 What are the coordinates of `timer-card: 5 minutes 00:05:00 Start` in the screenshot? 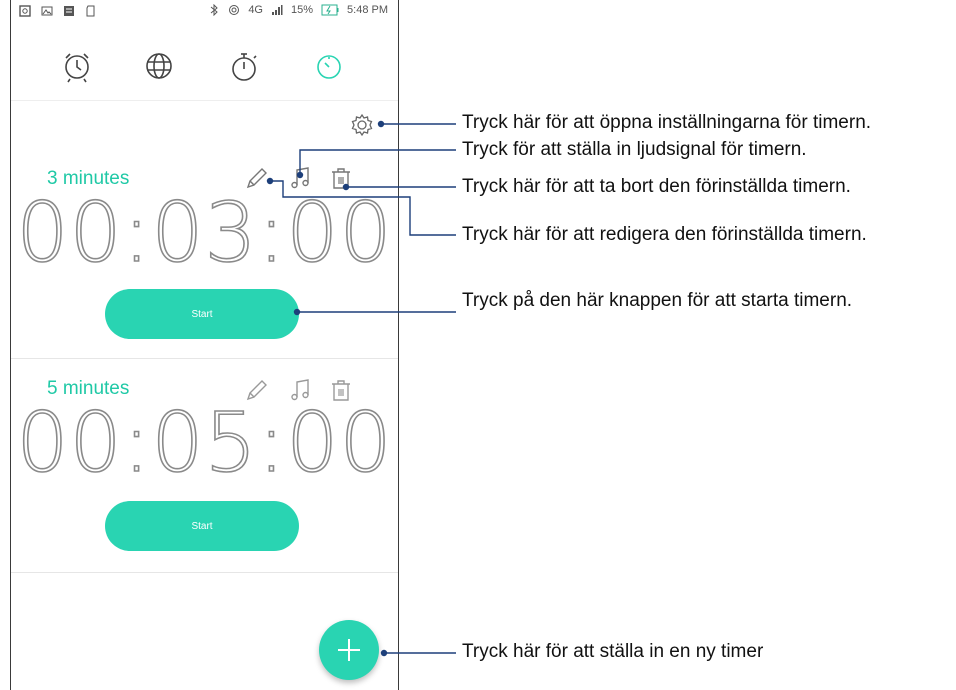 It's located at (204, 472).